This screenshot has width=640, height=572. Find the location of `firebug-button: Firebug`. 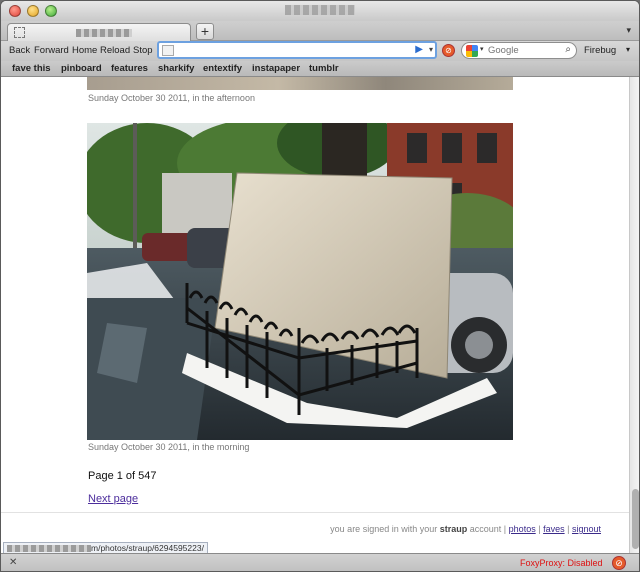

firebug-button: Firebug is located at coordinates (600, 50).